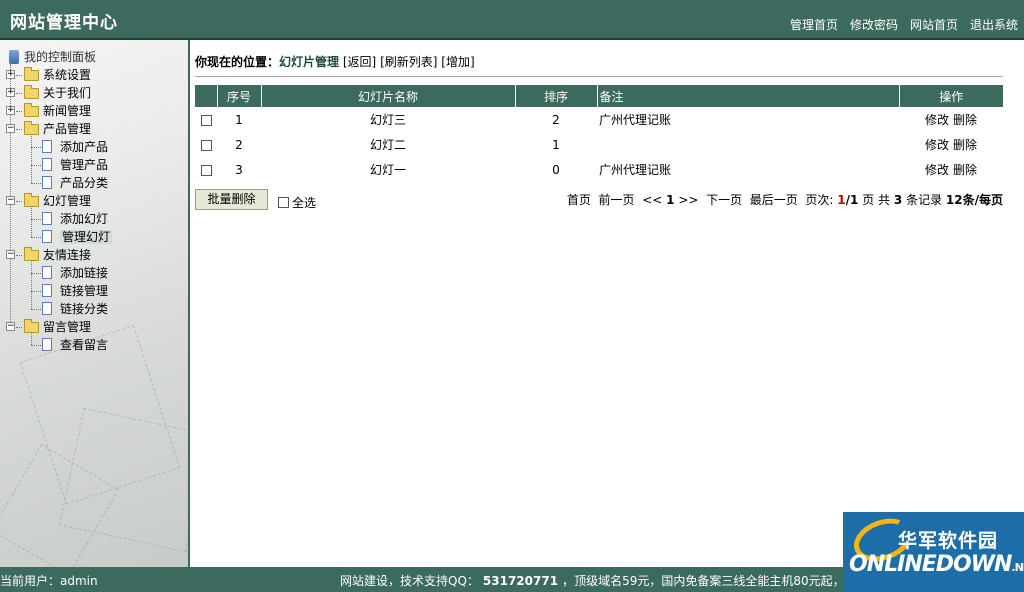  Describe the element at coordinates (304, 203) in the screenshot. I see `select-all-label: 全选` at that location.